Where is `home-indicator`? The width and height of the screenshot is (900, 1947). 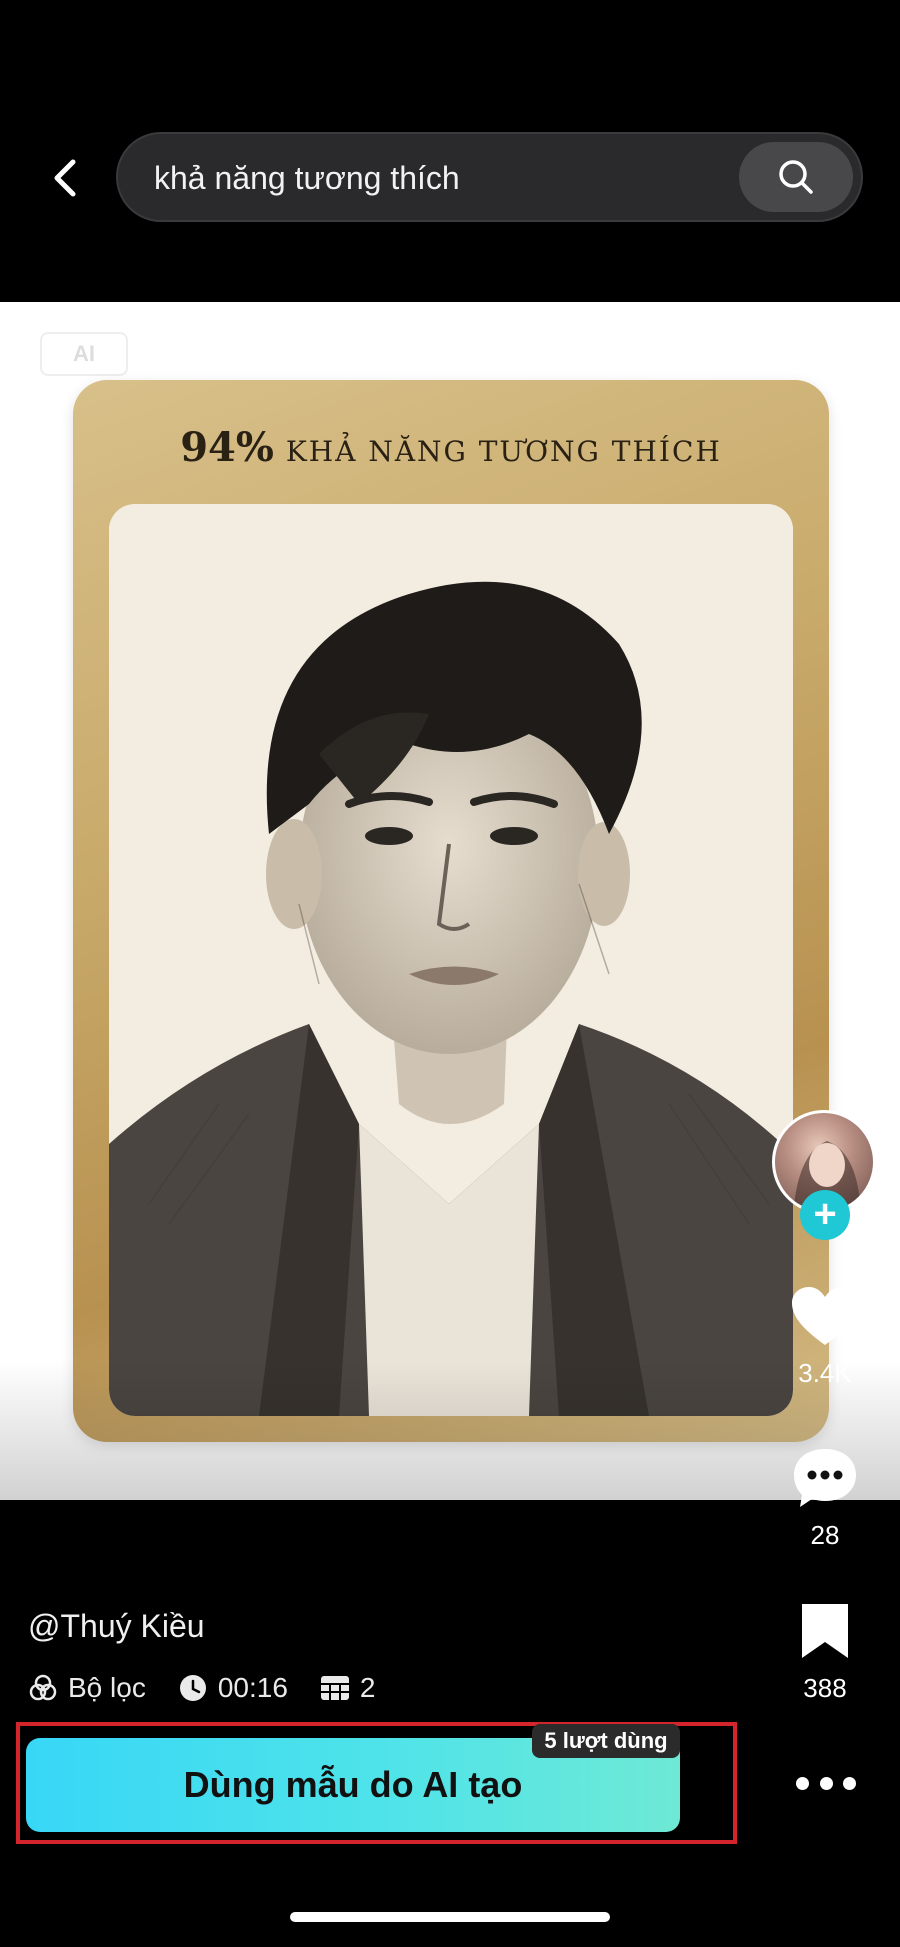 home-indicator is located at coordinates (450, 1917).